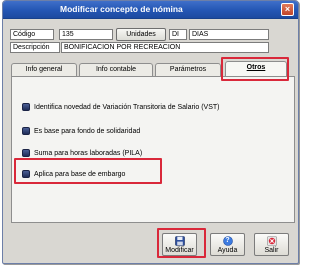  I want to click on window-title: Modificar concepto de nómina, so click(121, 9).